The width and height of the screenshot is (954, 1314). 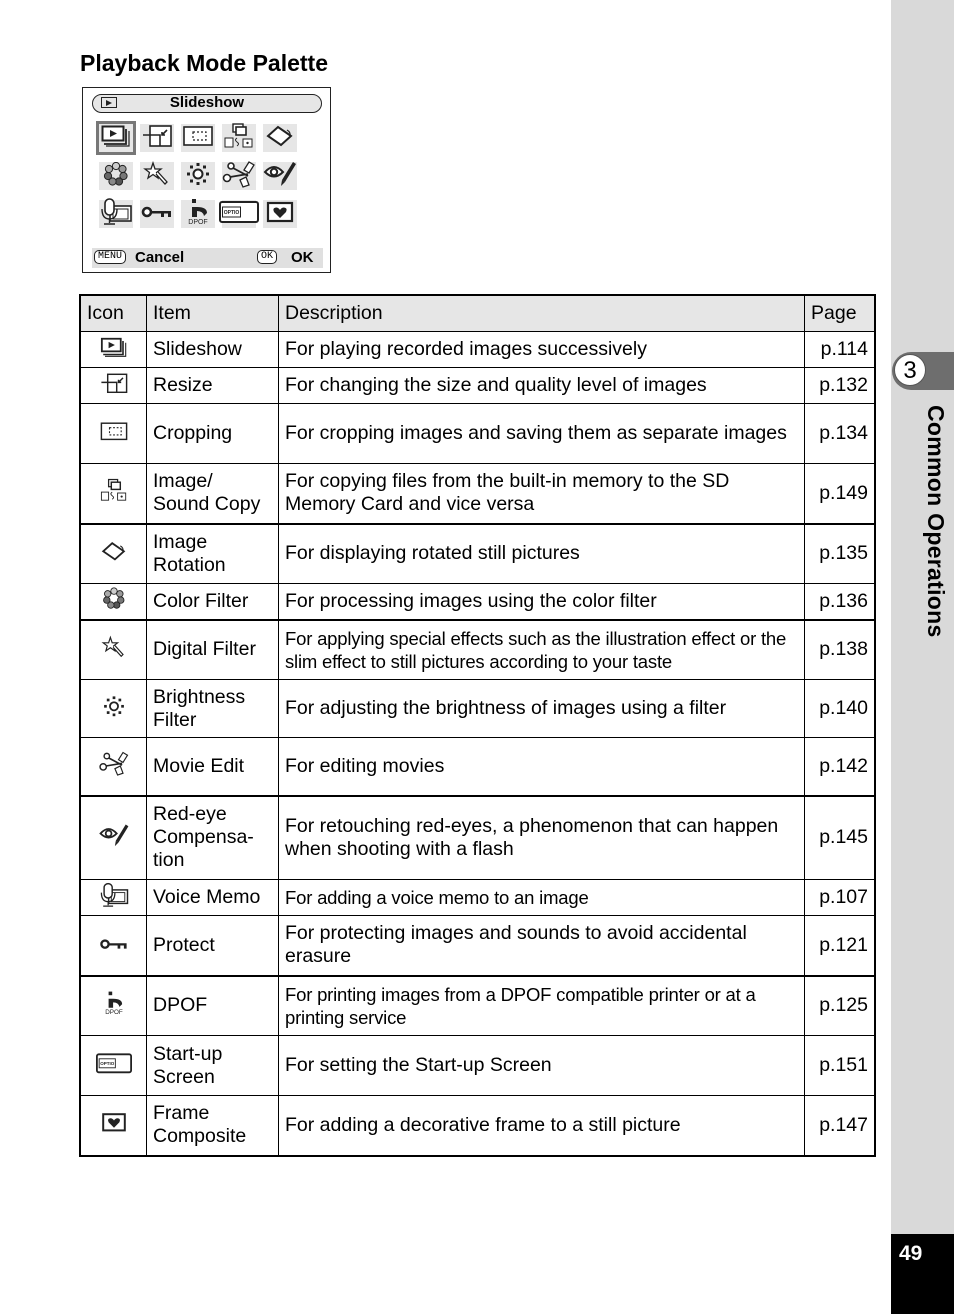 I want to click on cancel-label: Cancel, so click(x=159, y=258).